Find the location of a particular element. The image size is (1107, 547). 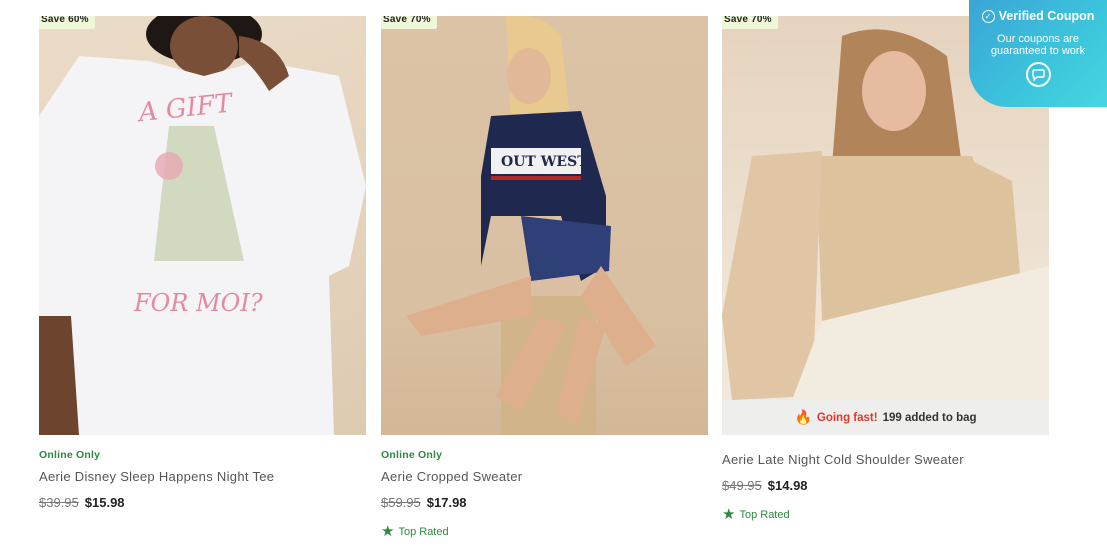

check-circle-icon: ✓ is located at coordinates (988, 16).